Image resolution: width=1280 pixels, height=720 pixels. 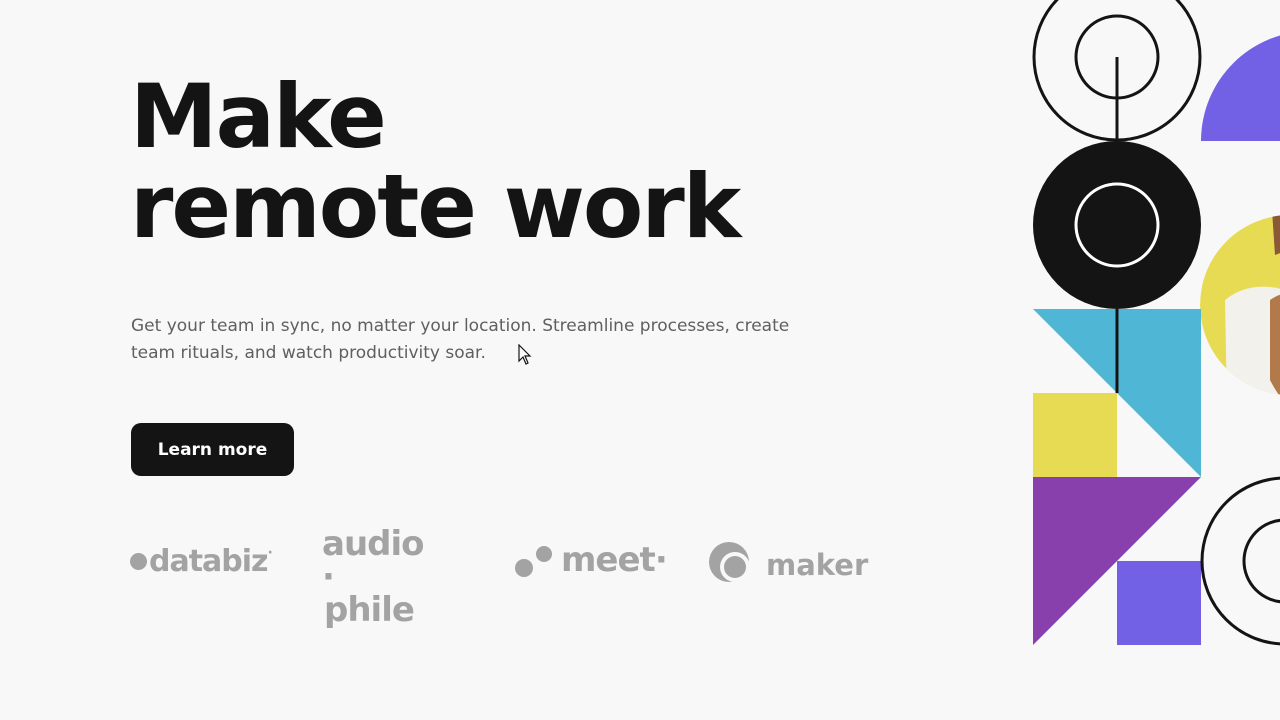 What do you see at coordinates (1117, 71) in the screenshot?
I see `top-ring-shape` at bounding box center [1117, 71].